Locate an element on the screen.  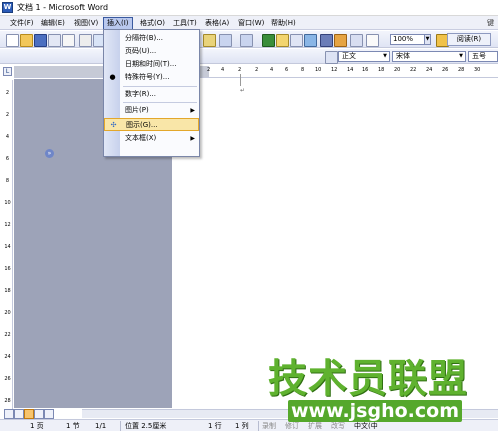
ruler-number: 14 is located at coordinates (350, 70).